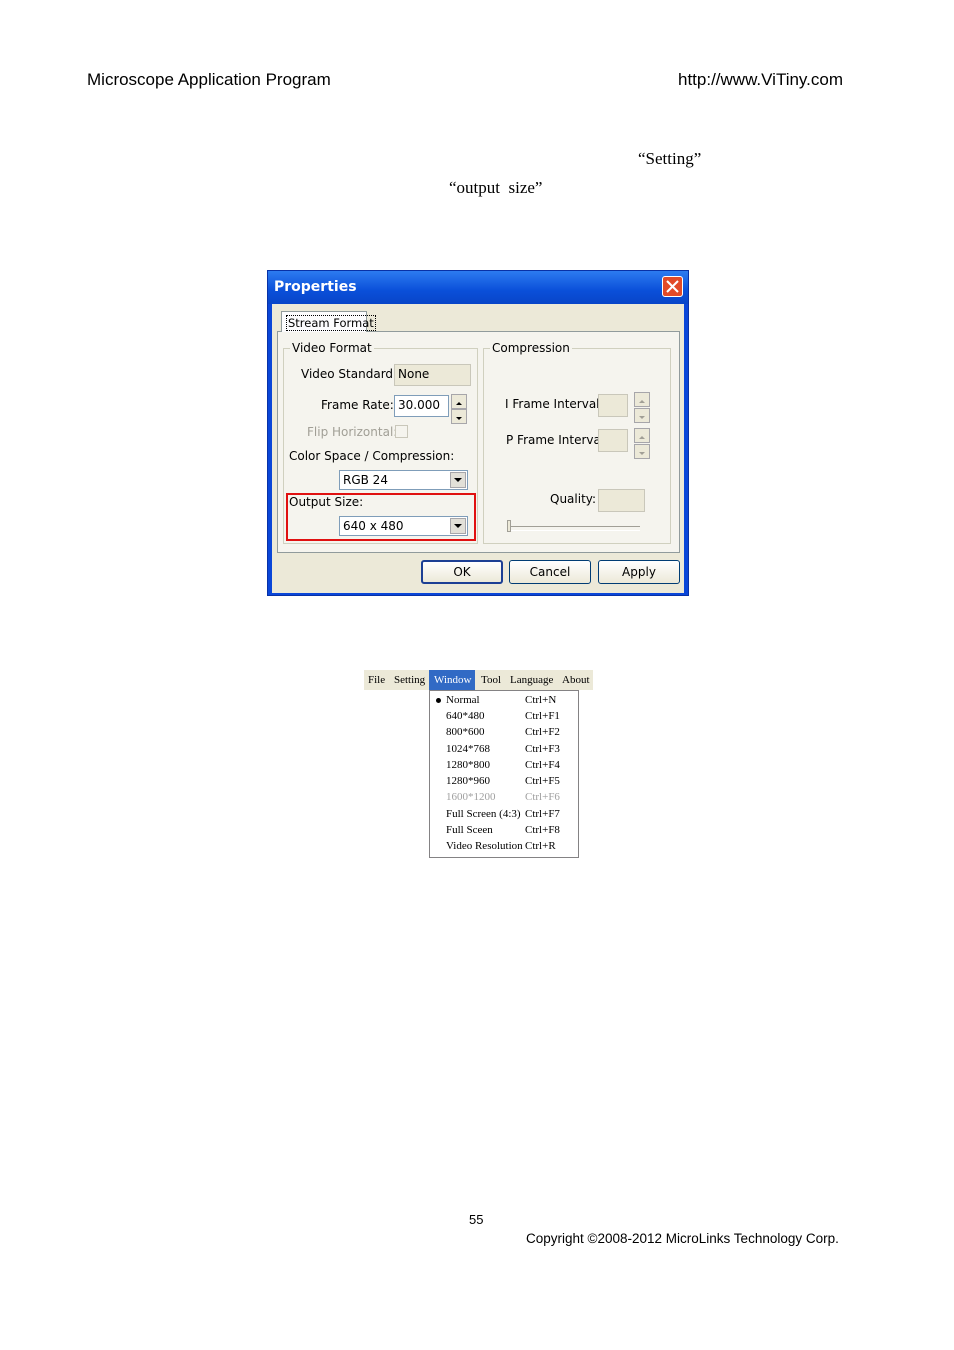 Image resolution: width=954 pixels, height=1350 pixels. I want to click on menu-item-1280x960: 1280*960, so click(468, 781).